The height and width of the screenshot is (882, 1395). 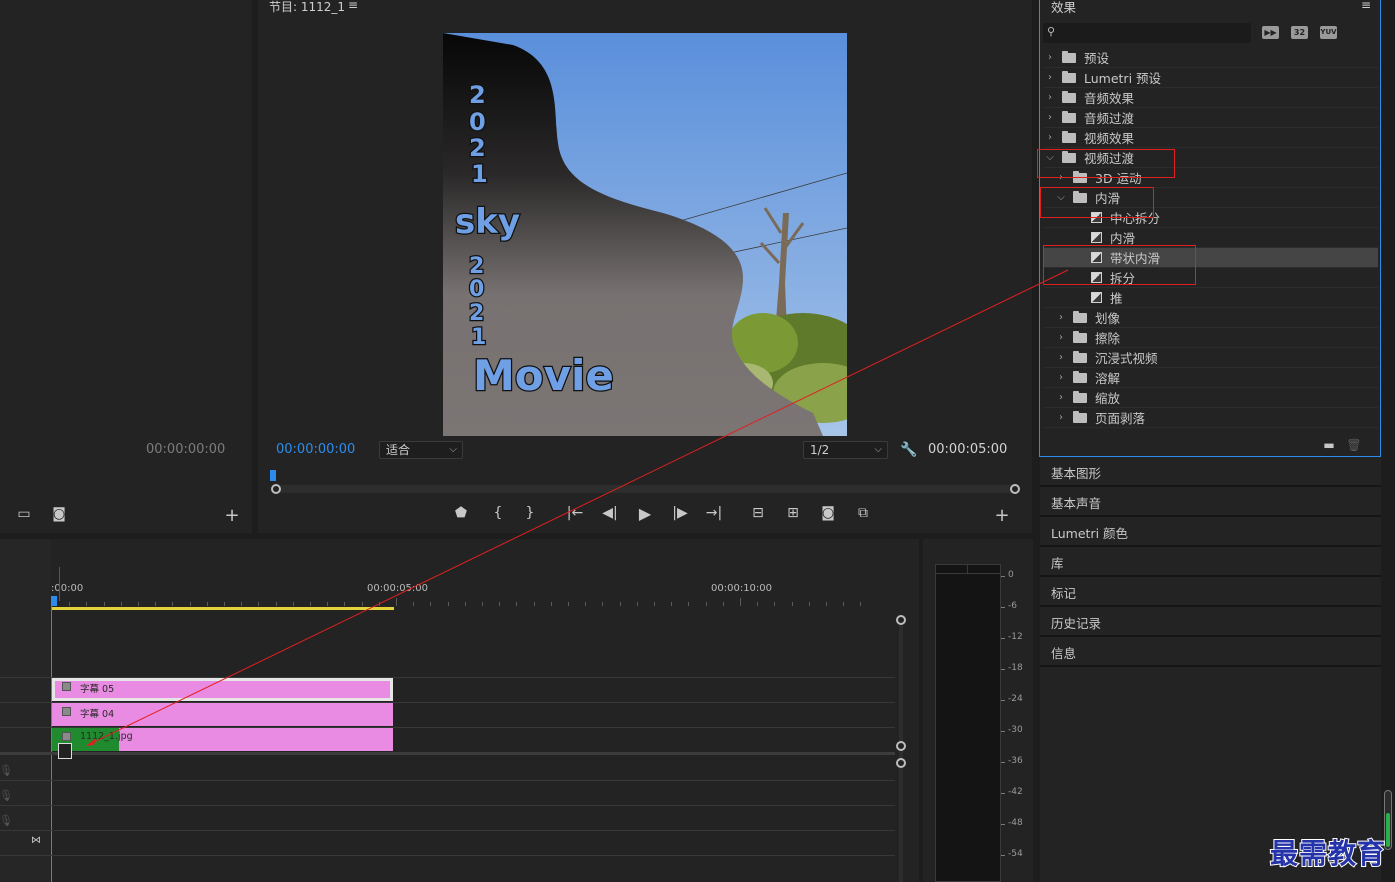 What do you see at coordinates (1328, 853) in the screenshot?
I see `watermark: 最需教育` at bounding box center [1328, 853].